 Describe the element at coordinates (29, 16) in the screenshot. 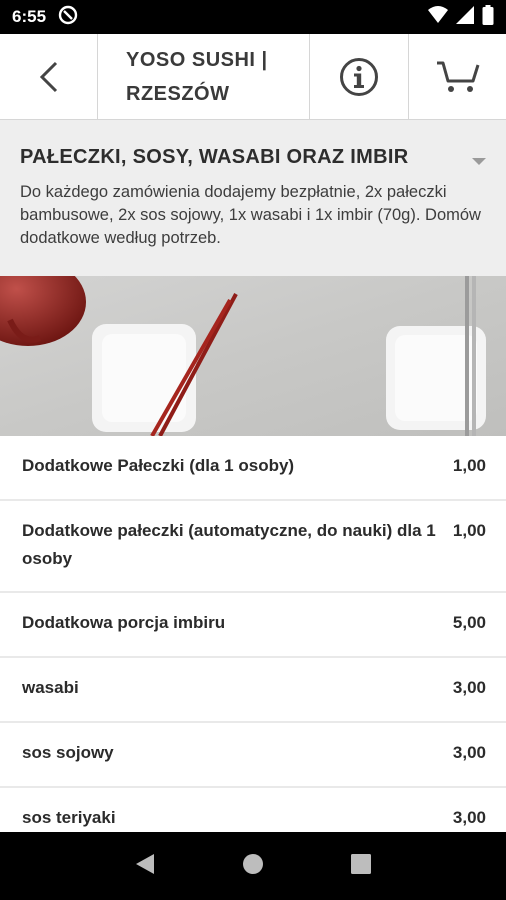

I see `status-time: 6:55` at that location.